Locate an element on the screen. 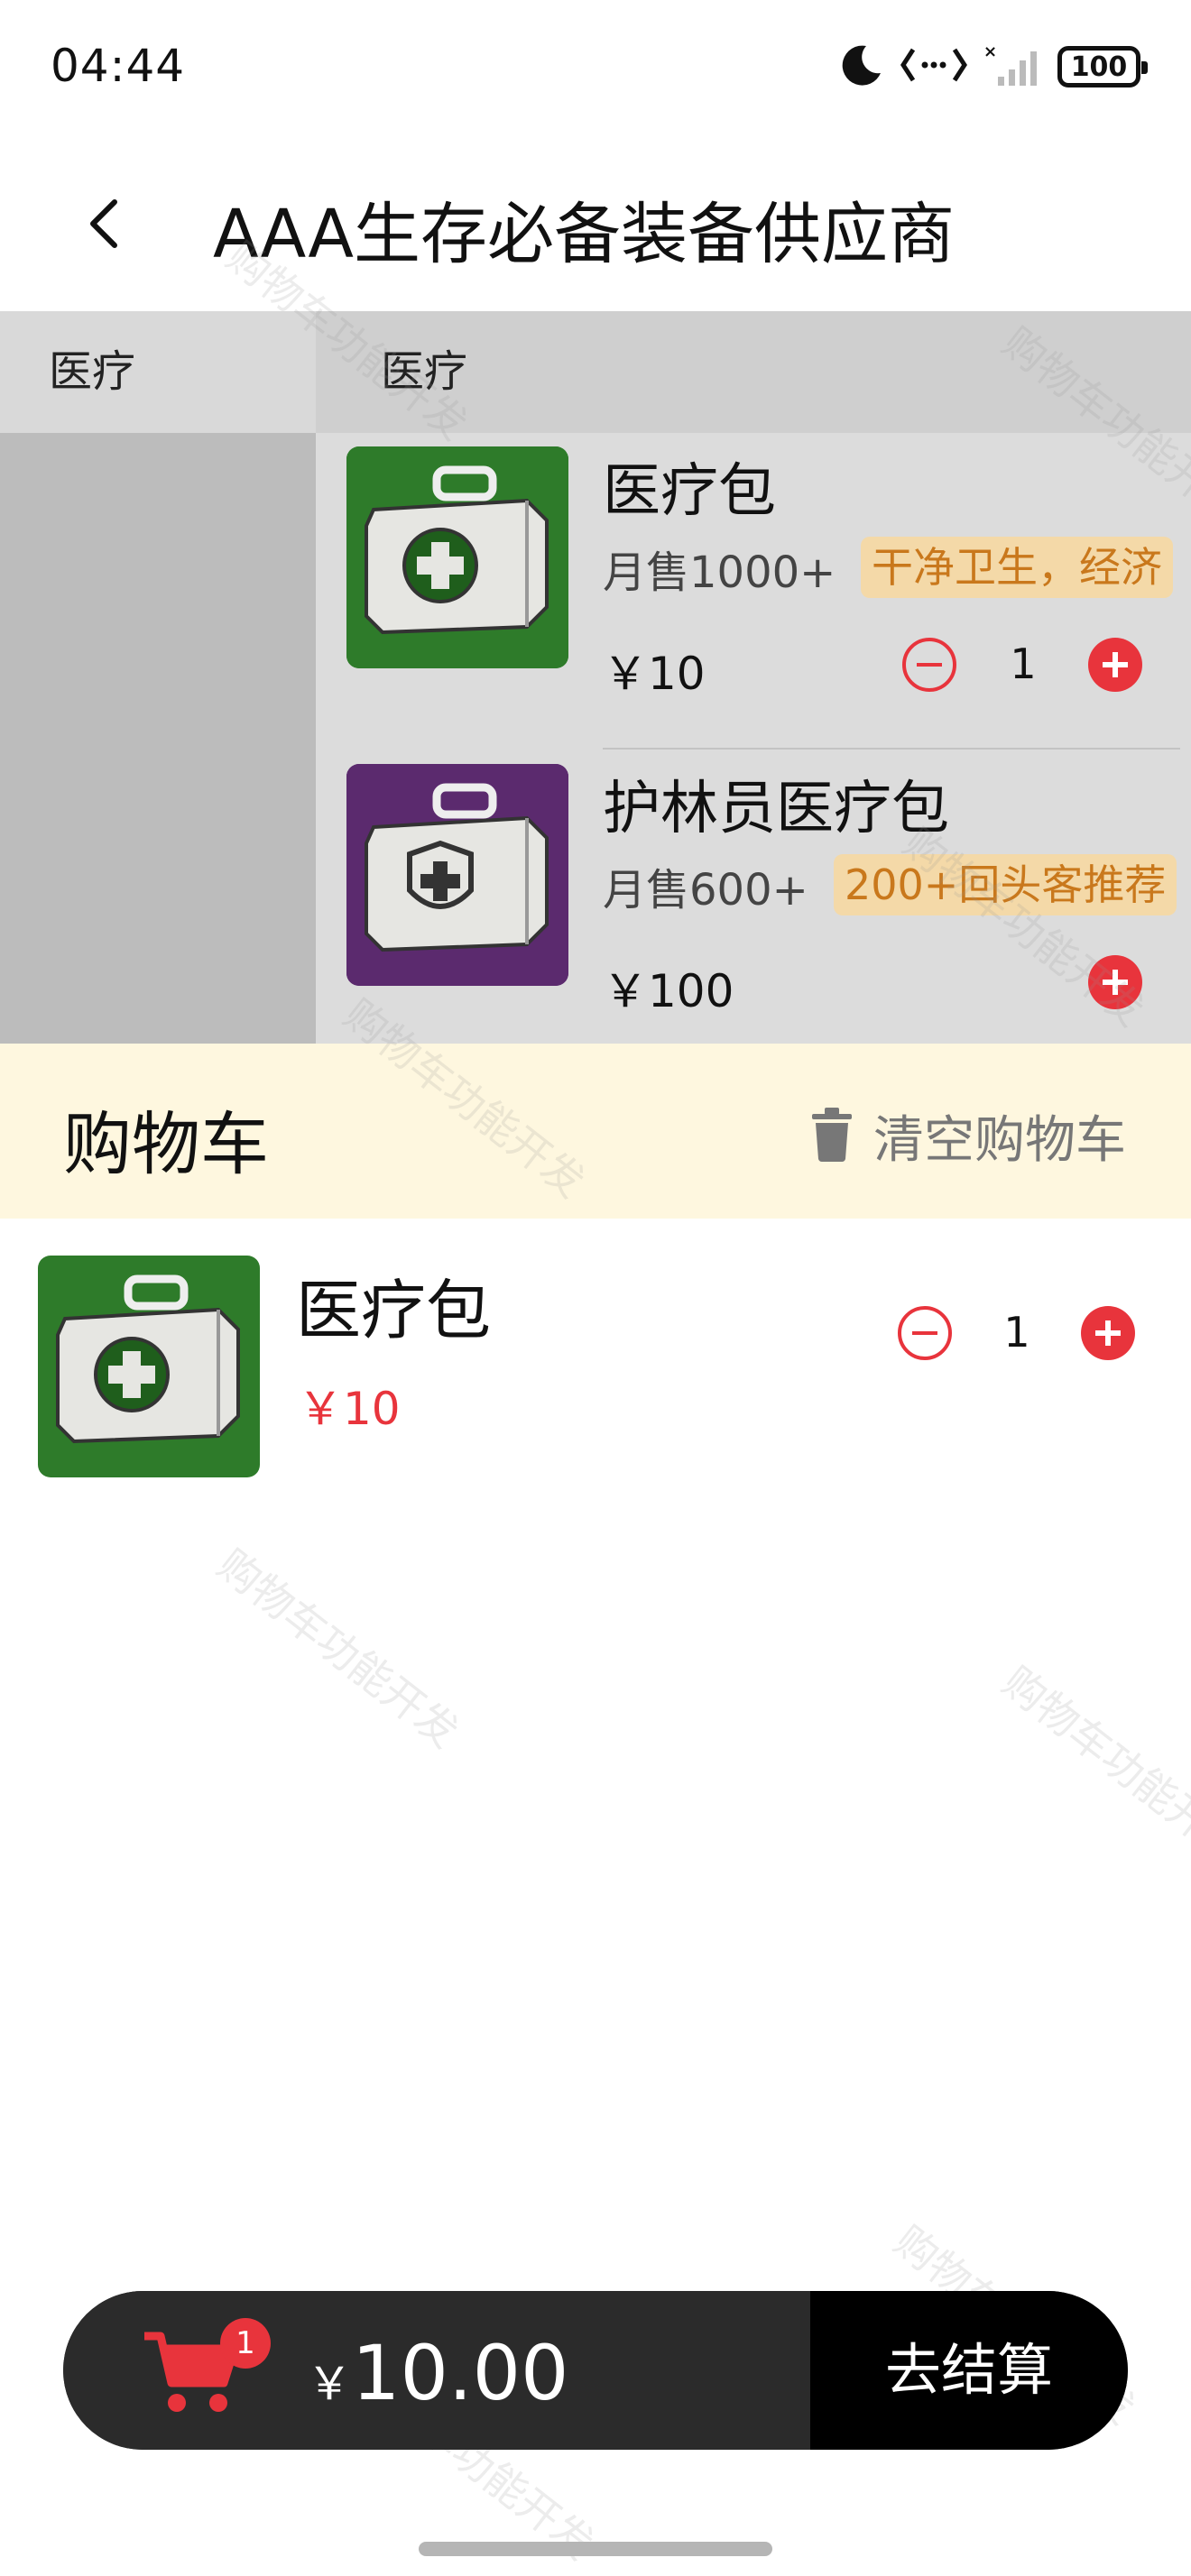  page-title: AAA生存必备装备供应商 is located at coordinates (584, 235).